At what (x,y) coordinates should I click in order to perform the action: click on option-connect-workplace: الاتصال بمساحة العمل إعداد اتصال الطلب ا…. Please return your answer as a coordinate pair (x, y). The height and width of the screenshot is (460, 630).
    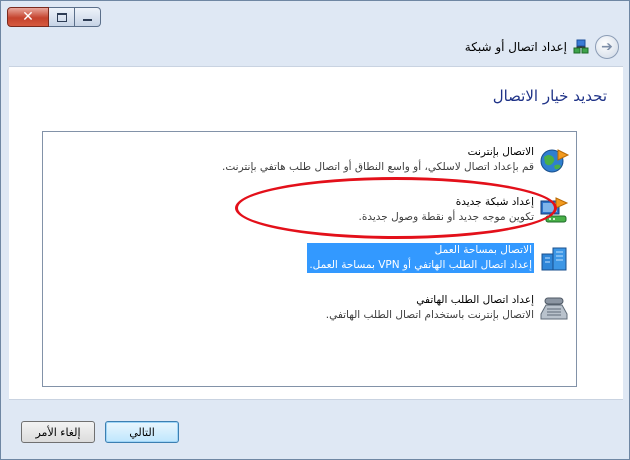
    Looking at the image, I should click on (438, 258).